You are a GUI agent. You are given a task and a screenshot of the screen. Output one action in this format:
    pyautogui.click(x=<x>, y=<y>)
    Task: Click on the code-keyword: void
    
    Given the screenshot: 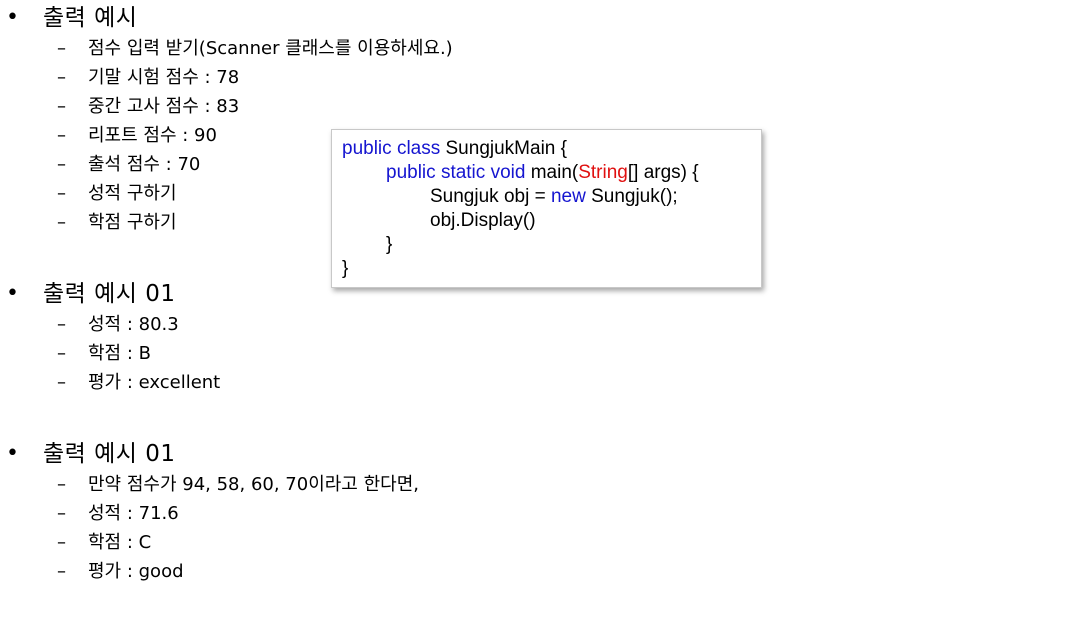 What is the action you would take?
    pyautogui.click(x=508, y=172)
    